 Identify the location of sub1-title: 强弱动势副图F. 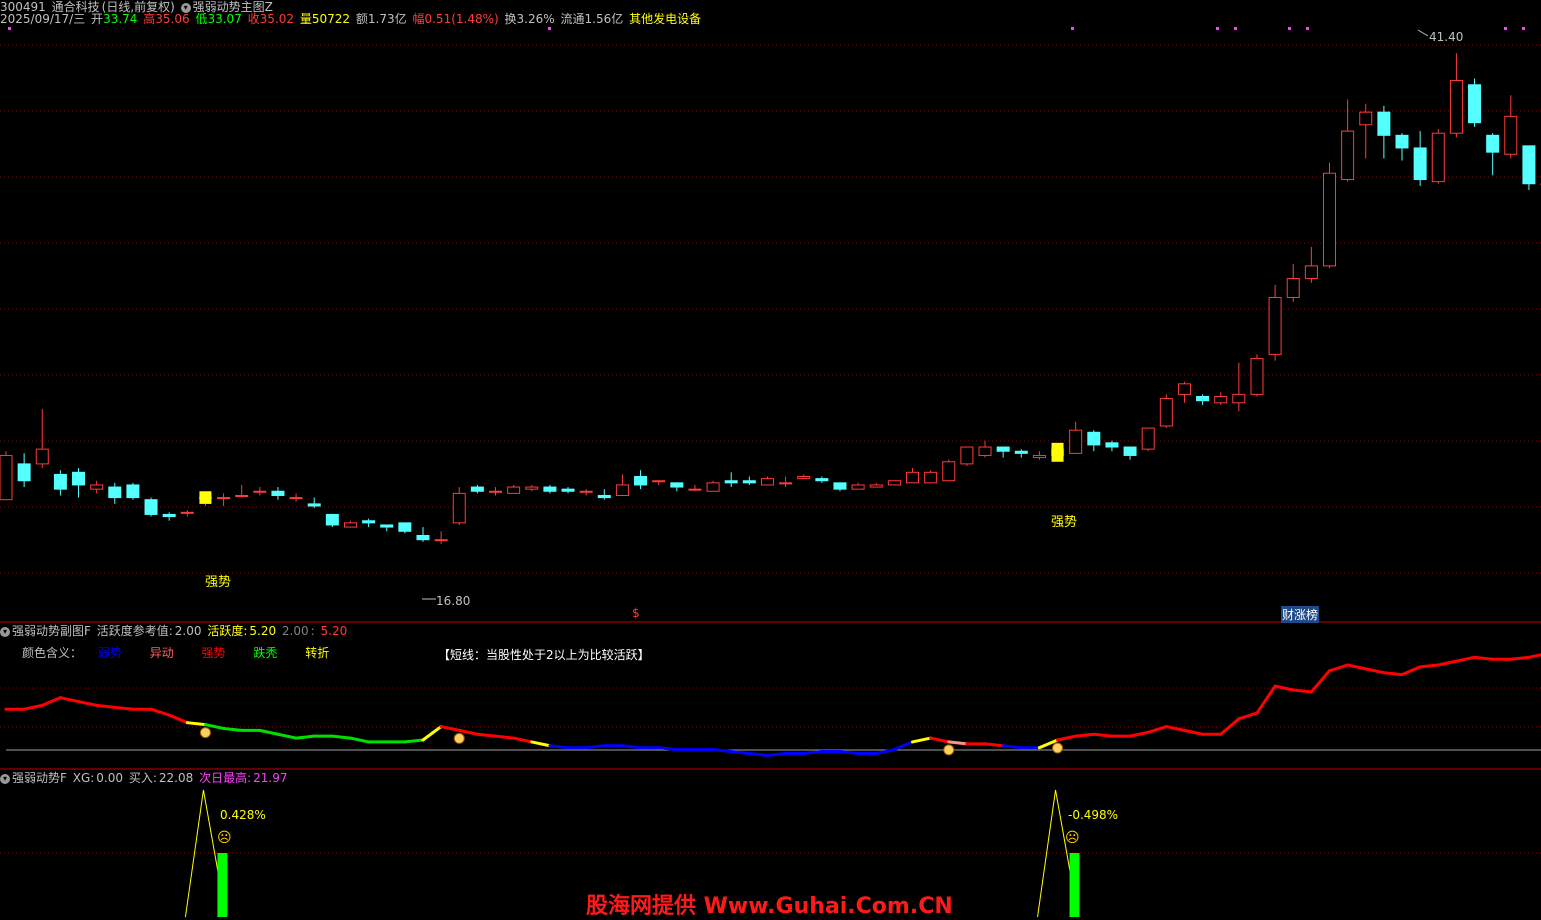
(51, 631).